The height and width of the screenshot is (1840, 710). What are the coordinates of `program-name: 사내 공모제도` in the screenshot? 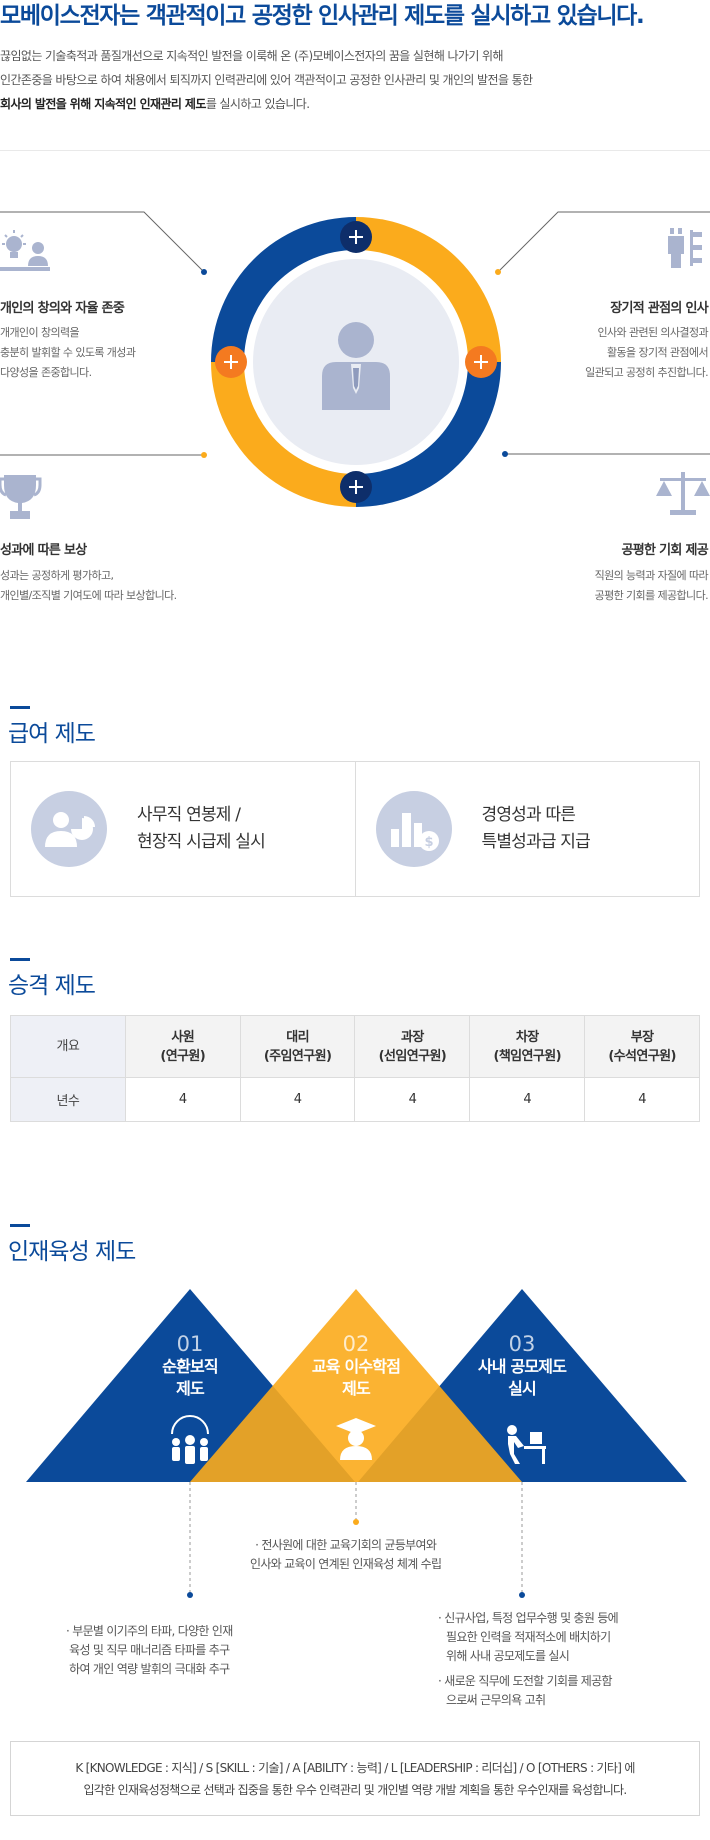 It's located at (522, 1366).